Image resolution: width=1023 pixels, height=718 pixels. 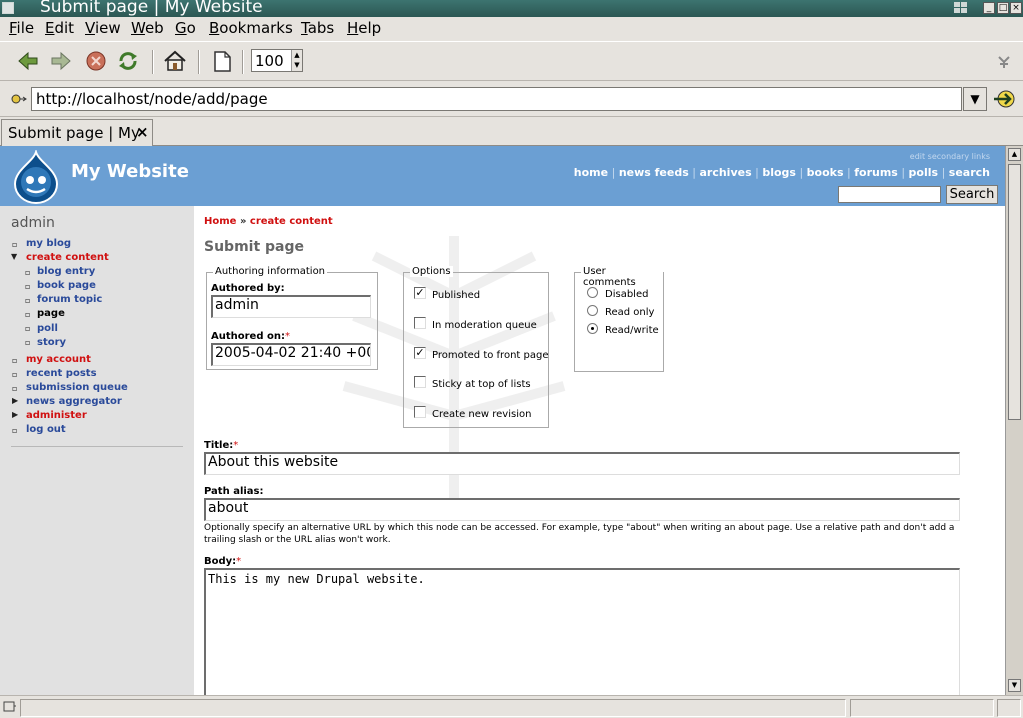 I want to click on site-search-button: Search, so click(x=972, y=194).